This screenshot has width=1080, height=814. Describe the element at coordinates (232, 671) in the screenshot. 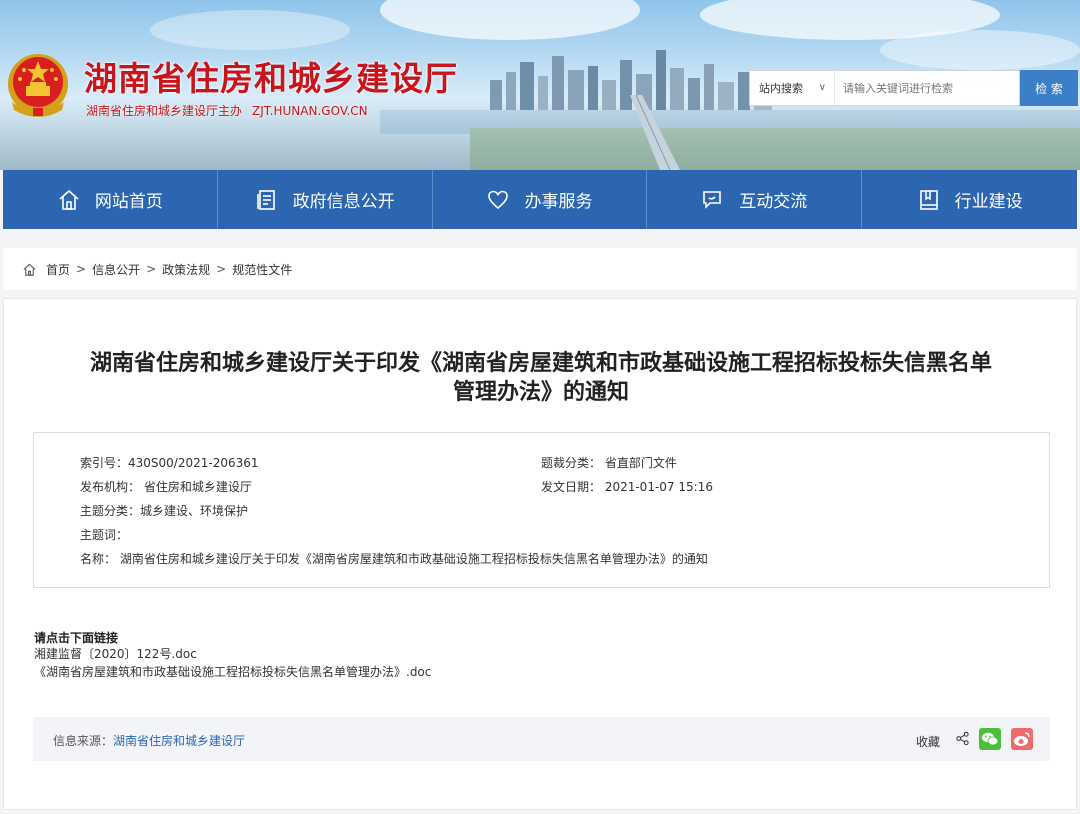

I see `attachment-link-2: 《湖南省房屋建筑和市政基础设施工程招标投标失信黑名单管理办法》.doc` at that location.